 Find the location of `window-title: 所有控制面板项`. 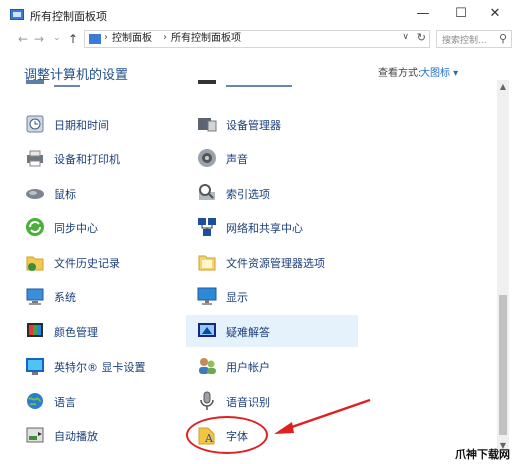

window-title: 所有控制面板项 is located at coordinates (68, 16).